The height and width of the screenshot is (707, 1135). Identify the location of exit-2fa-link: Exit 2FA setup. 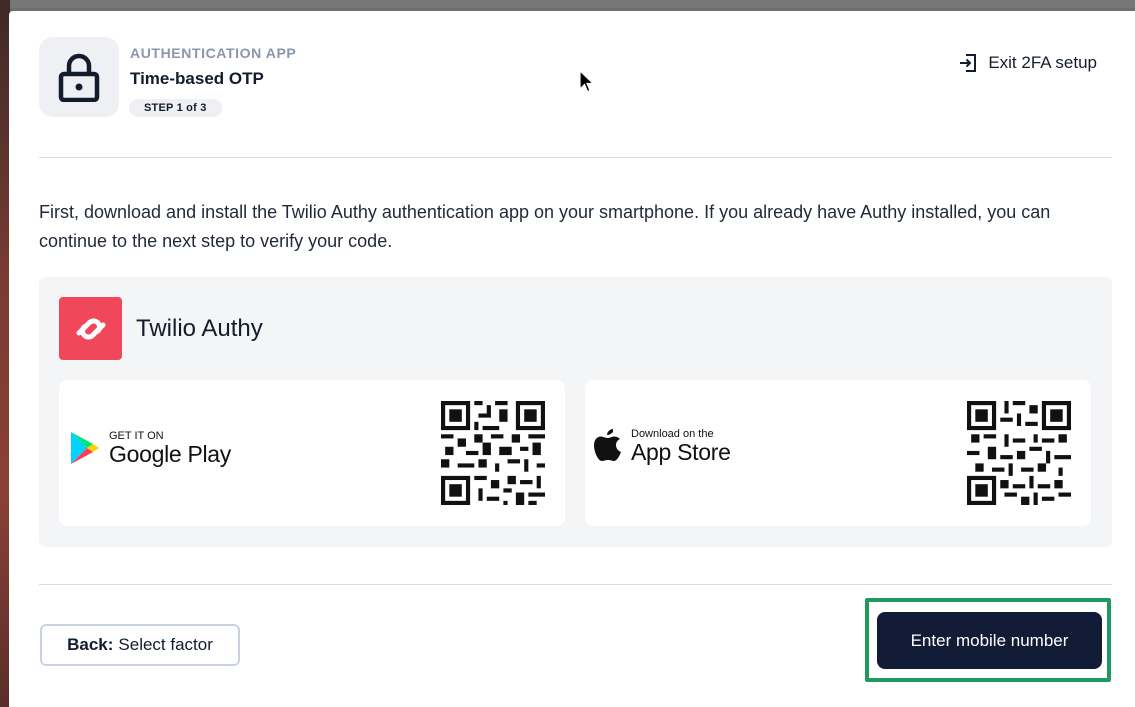
(1027, 63).